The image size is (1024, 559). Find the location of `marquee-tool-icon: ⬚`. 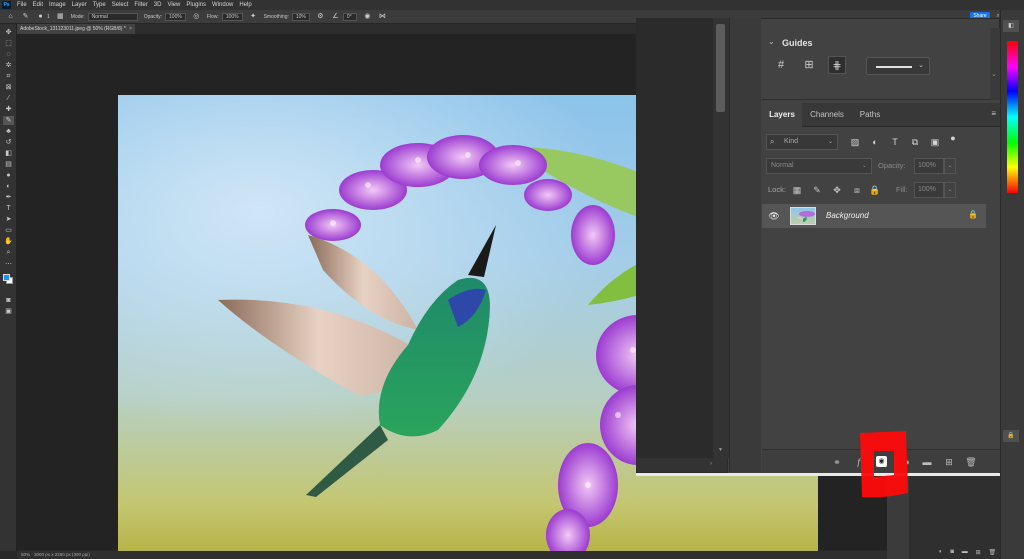

marquee-tool-icon: ⬚ is located at coordinates (8, 43).